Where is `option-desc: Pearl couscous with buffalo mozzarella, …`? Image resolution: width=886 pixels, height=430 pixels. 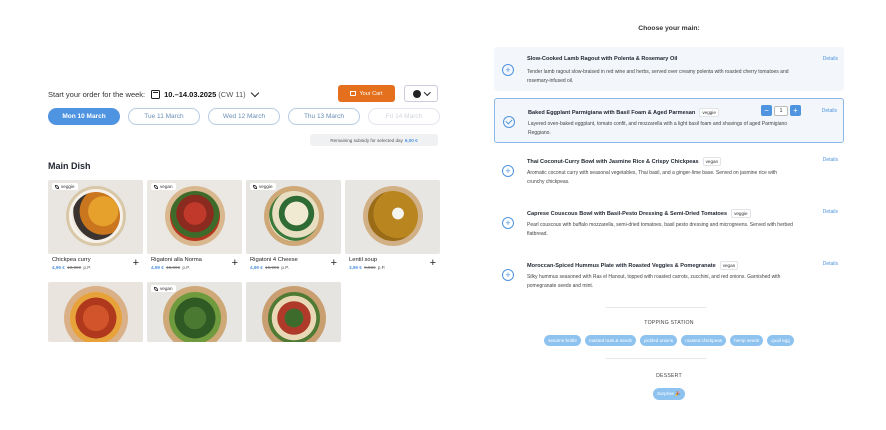 option-desc: Pearl couscous with buffalo mozzarella, … is located at coordinates (660, 229).